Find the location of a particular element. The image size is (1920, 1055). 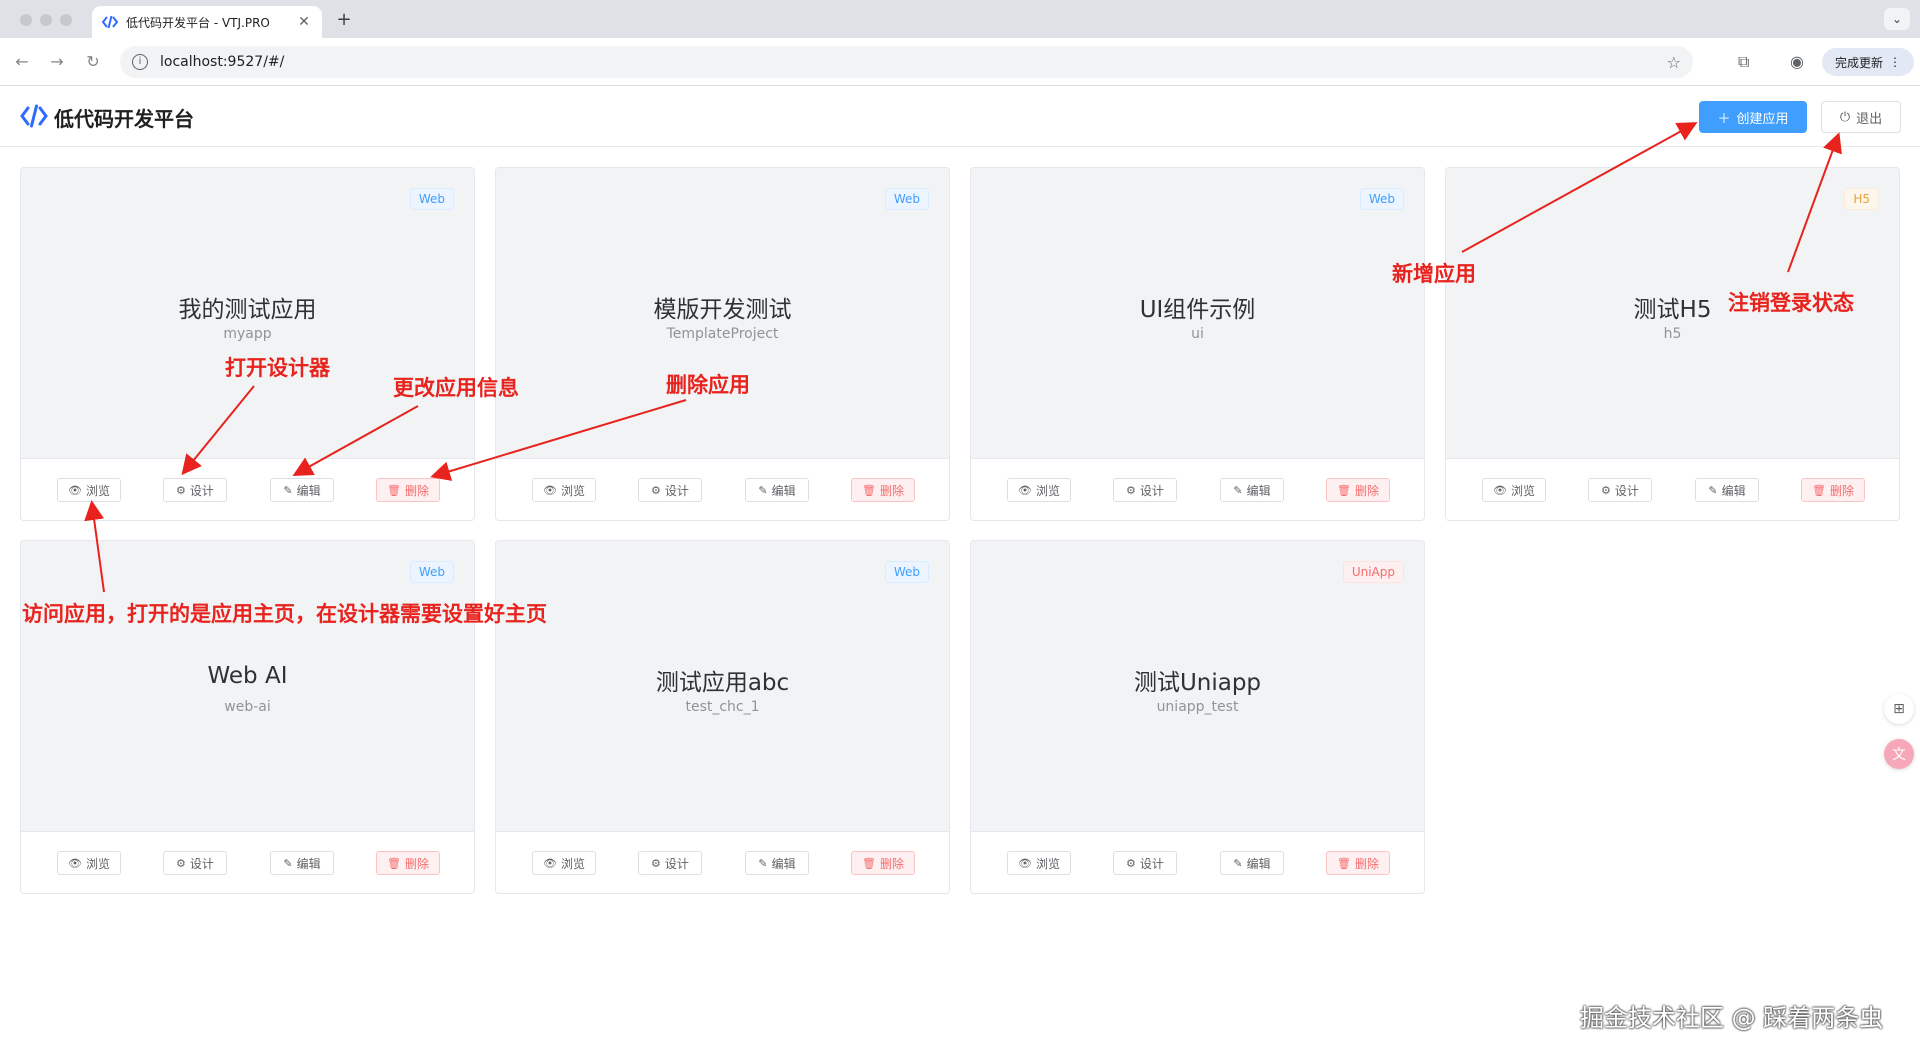

window-close-dot is located at coordinates (26, 20).